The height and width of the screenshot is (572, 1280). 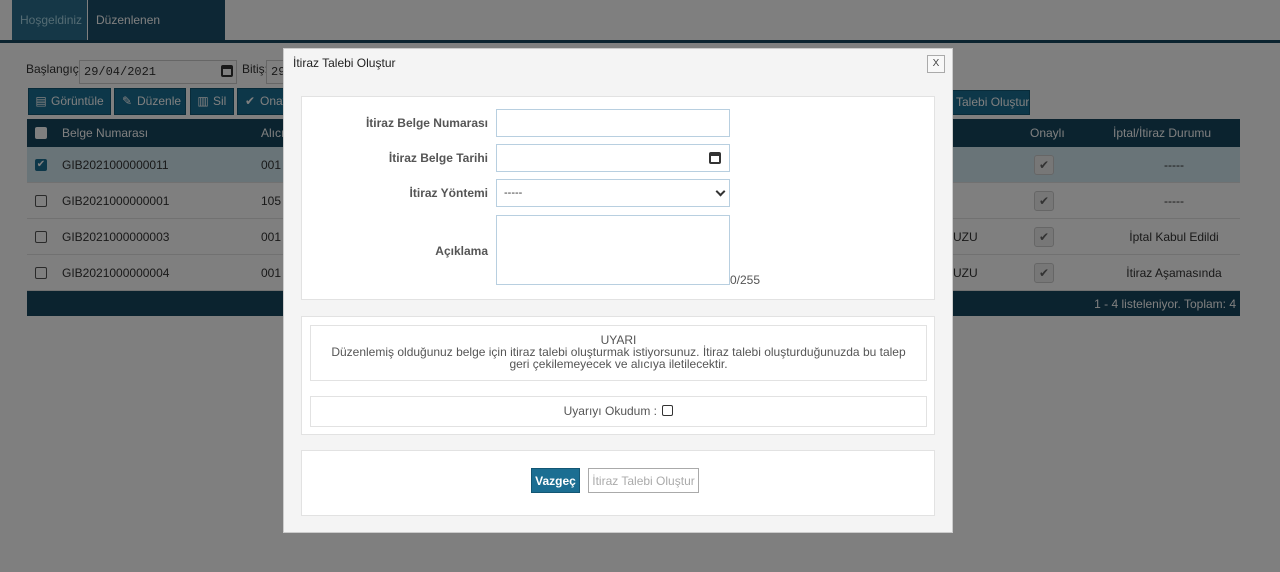 I want to click on acknowledge-row: Uyarıyı Okudum :, so click(x=618, y=411).